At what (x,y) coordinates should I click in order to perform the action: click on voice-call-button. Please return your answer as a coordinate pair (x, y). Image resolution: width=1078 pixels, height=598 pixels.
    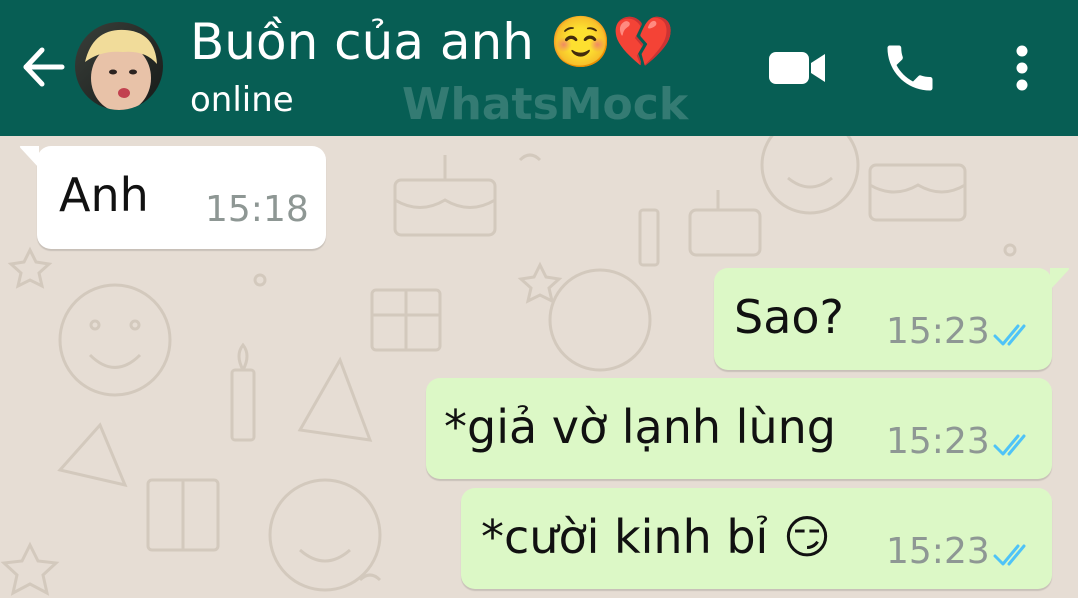
    Looking at the image, I should click on (910, 68).